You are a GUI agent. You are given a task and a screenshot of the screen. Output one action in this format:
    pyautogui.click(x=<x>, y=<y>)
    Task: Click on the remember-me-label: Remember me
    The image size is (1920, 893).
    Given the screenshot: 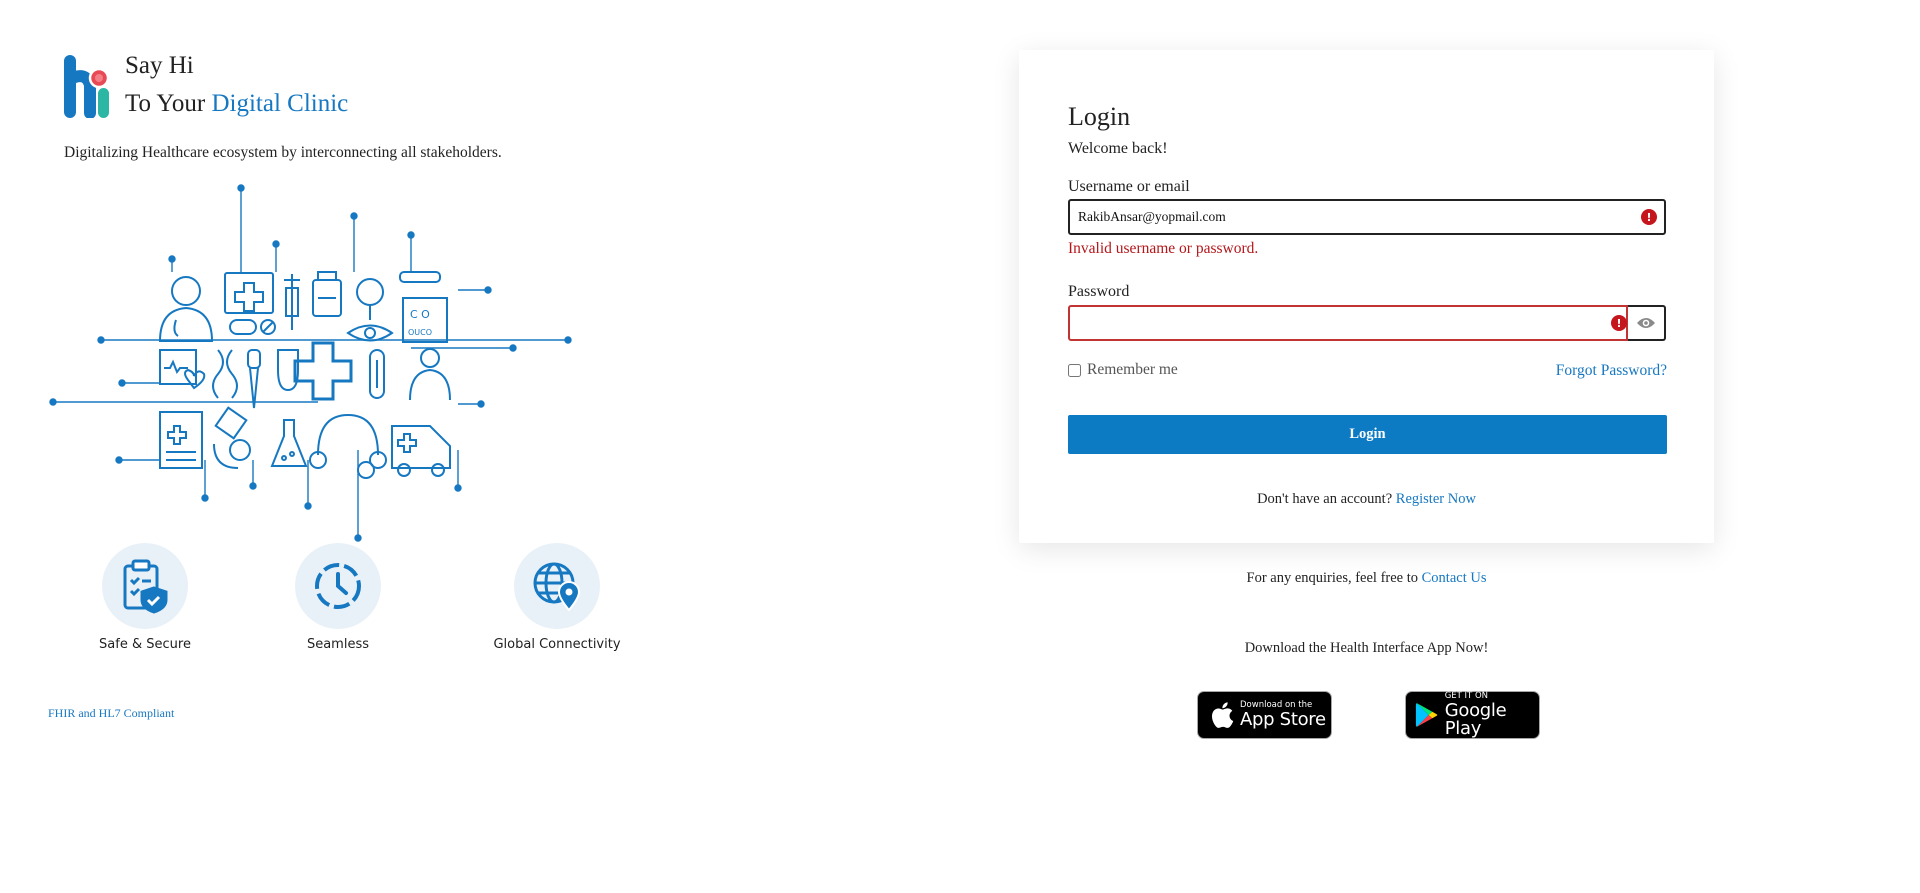 What is the action you would take?
    pyautogui.click(x=1132, y=369)
    